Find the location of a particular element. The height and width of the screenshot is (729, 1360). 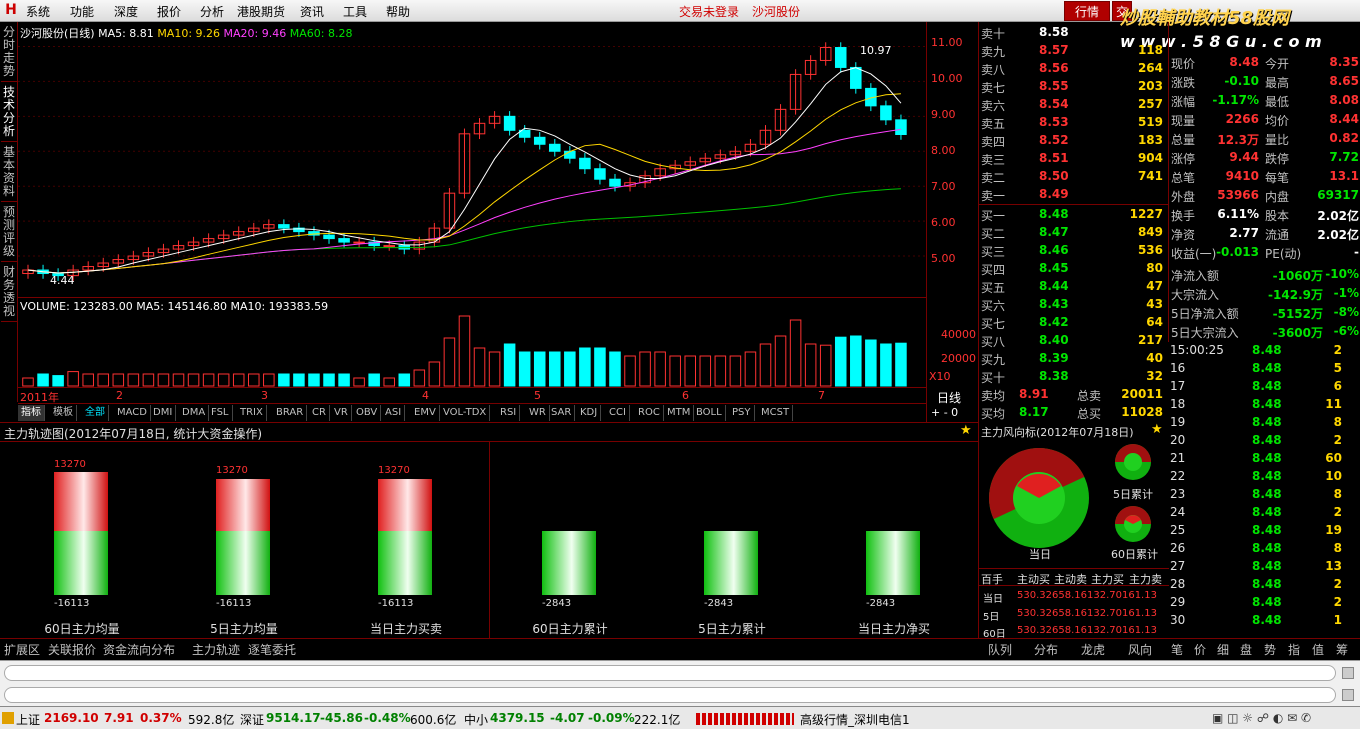

menu-item-help: 帮助 is located at coordinates (398, 11).